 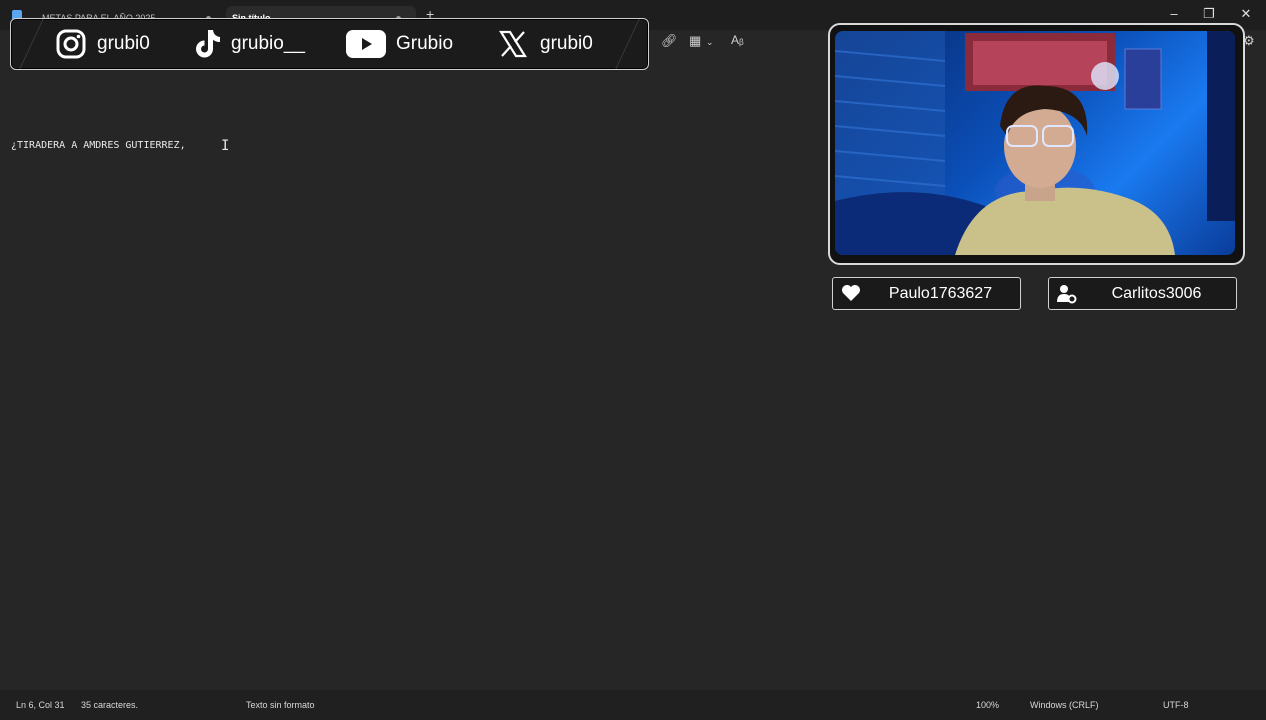 I want to click on tiktok-handle: grubio__, so click(x=248, y=44).